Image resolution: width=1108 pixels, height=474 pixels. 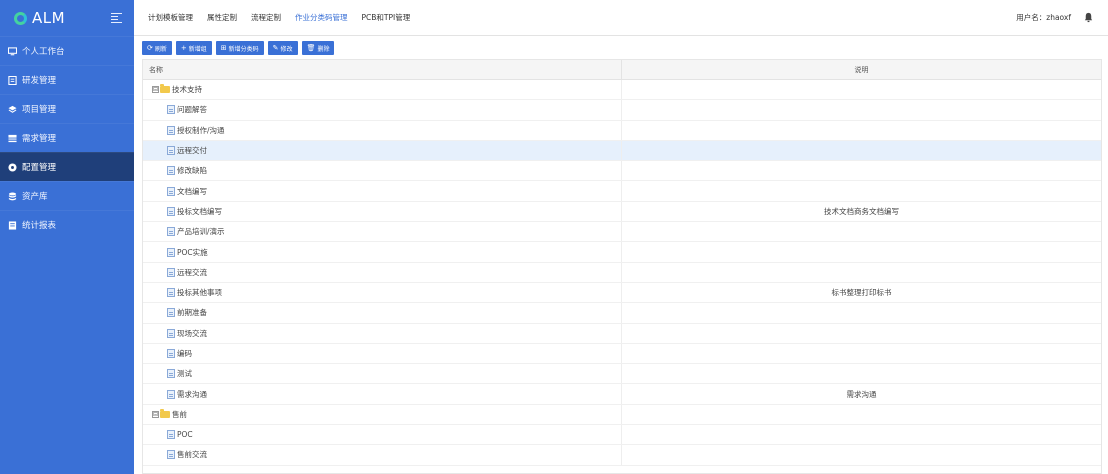 I want to click on table-row: 问题解答, so click(x=622, y=110).